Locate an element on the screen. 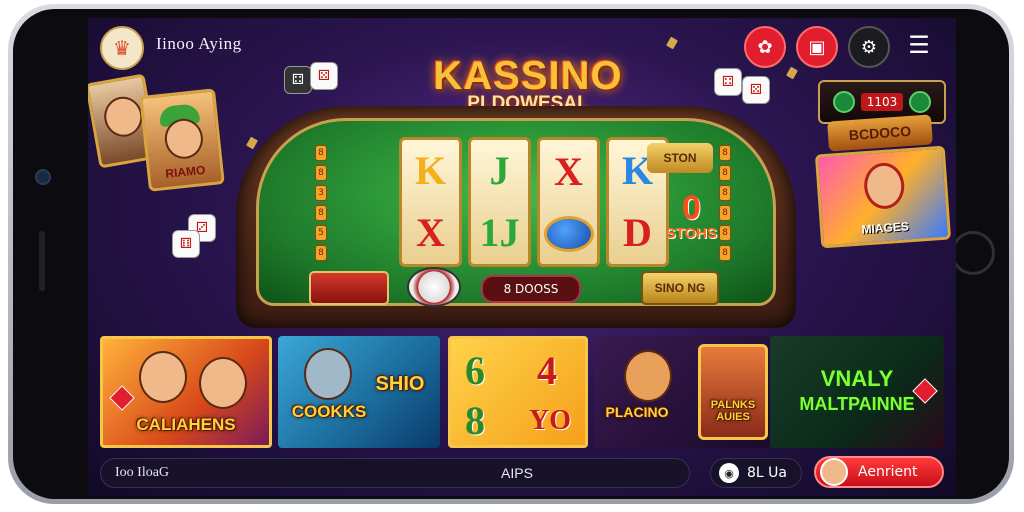 This screenshot has height=512, width=1024. left-light-strip: 8 8 3 8 5 8 is located at coordinates (321, 203).